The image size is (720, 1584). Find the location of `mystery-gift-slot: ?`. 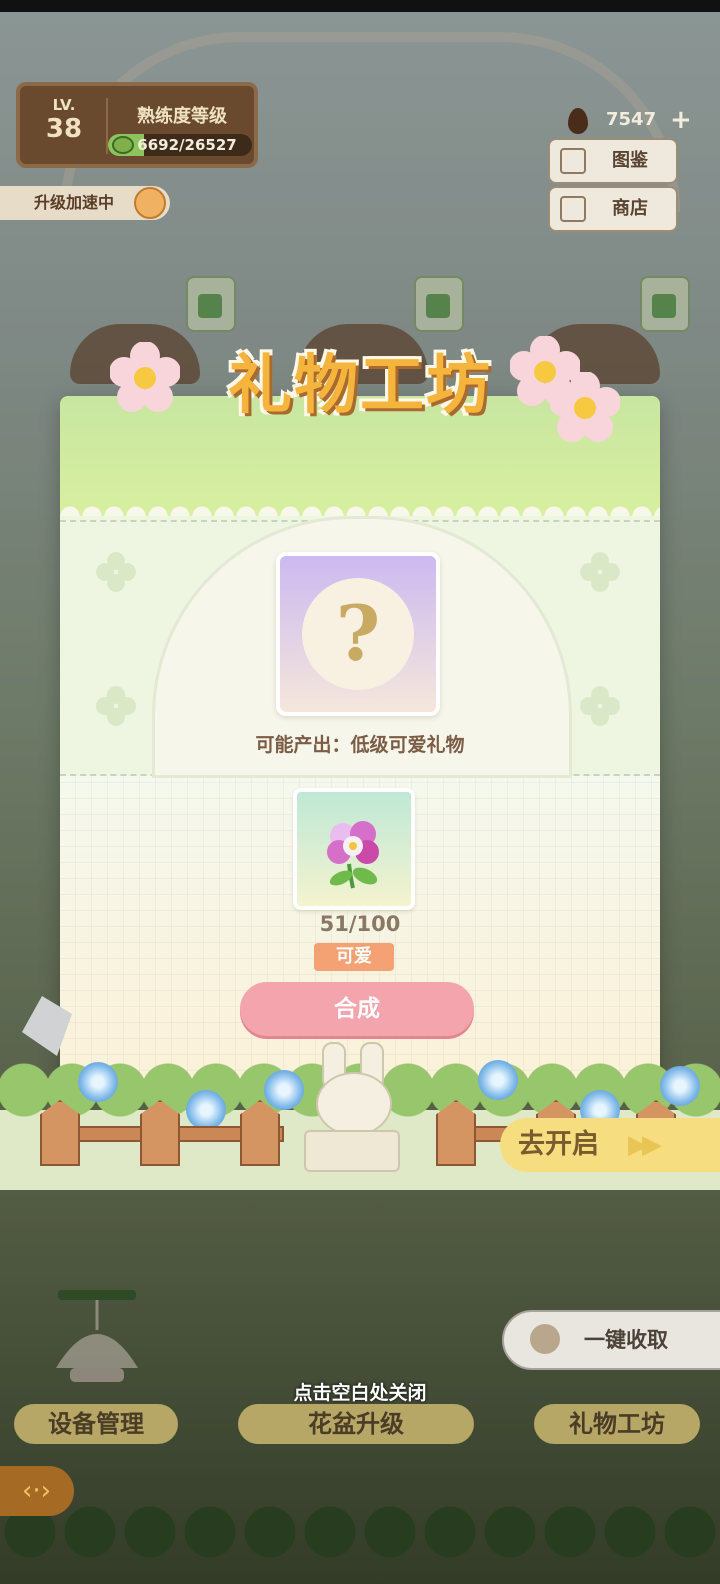

mystery-gift-slot: ? is located at coordinates (358, 634).